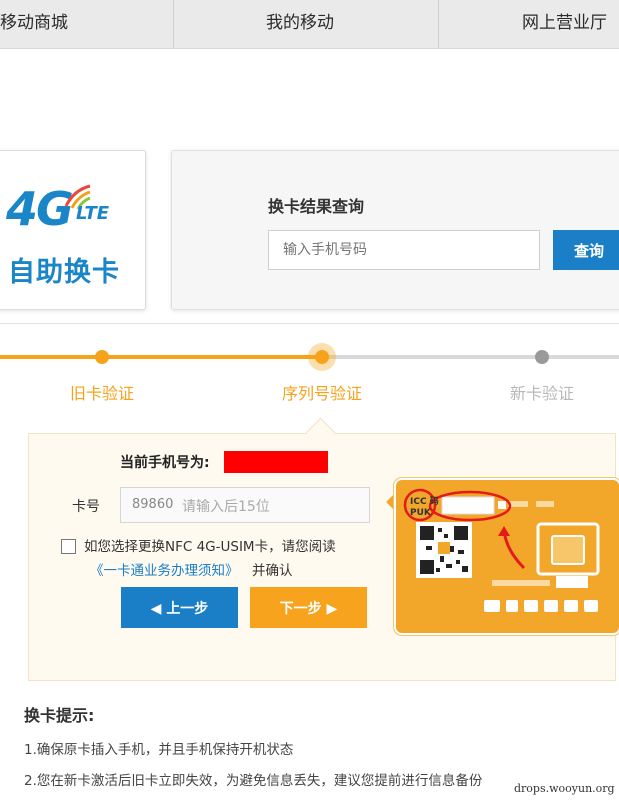 The height and width of the screenshot is (801, 619). What do you see at coordinates (322, 393) in the screenshot?
I see `step-label-serial: 序列号验证` at bounding box center [322, 393].